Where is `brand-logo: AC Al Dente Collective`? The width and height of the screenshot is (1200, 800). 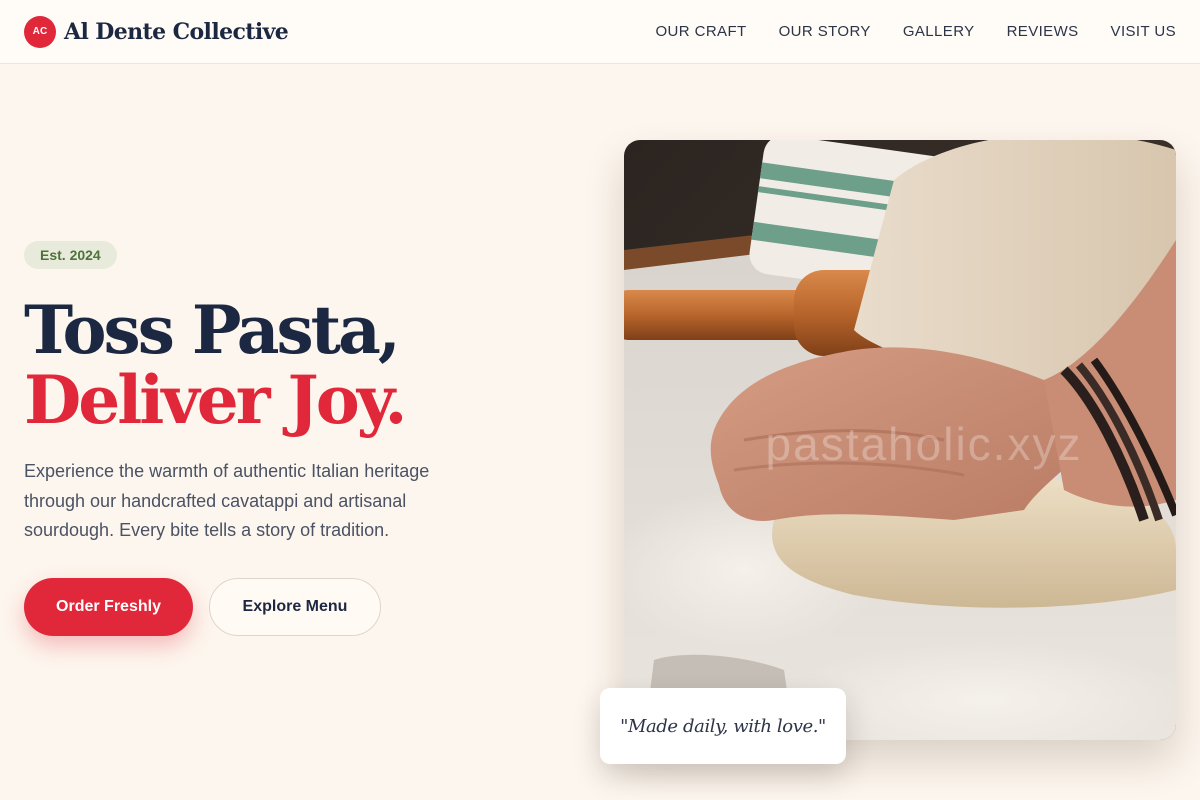
brand-logo: AC Al Dente Collective is located at coordinates (156, 31).